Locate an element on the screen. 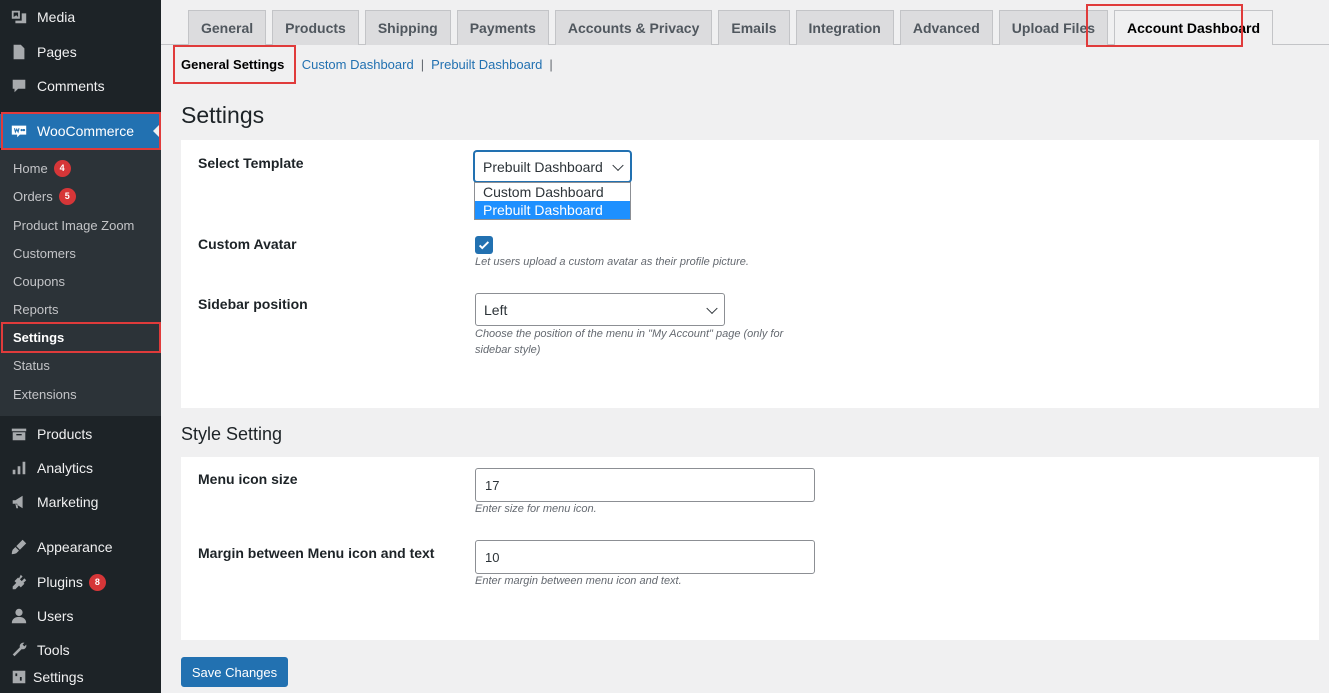 This screenshot has height=693, width=1329. notification-badge: 8 is located at coordinates (97, 582).